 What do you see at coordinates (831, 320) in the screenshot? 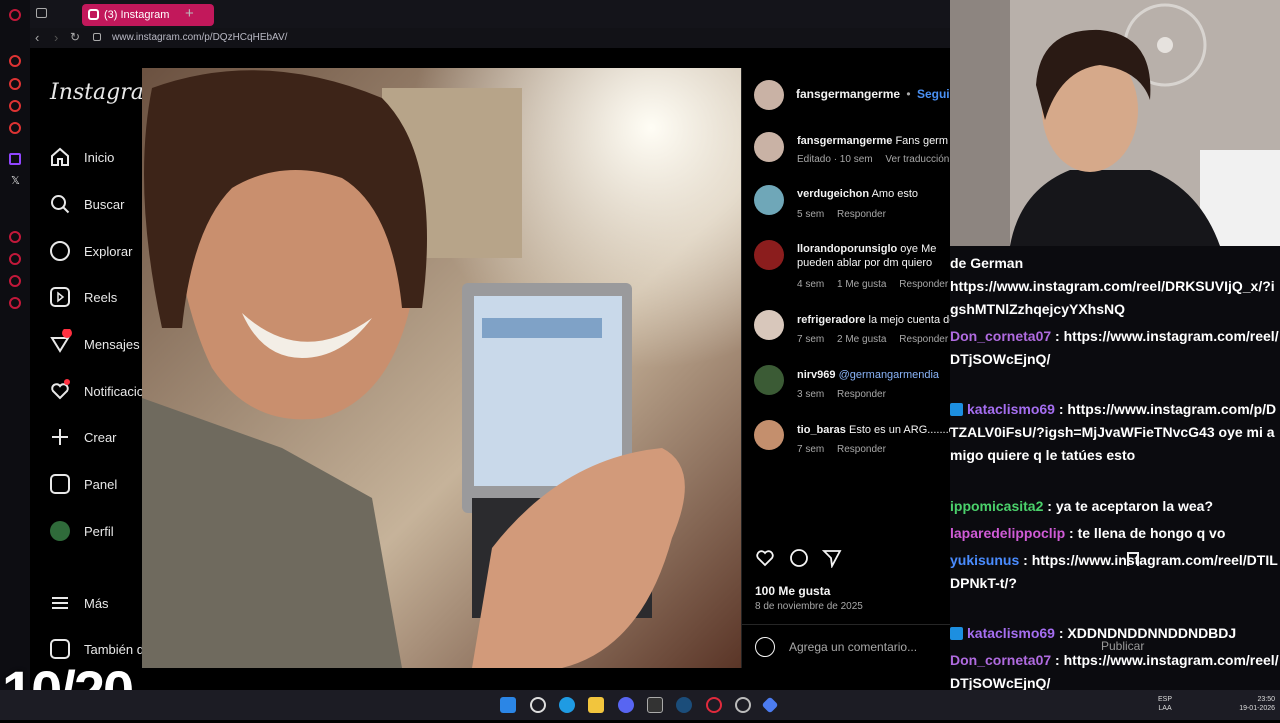
I see `comment-username: refrigeradore` at bounding box center [831, 320].